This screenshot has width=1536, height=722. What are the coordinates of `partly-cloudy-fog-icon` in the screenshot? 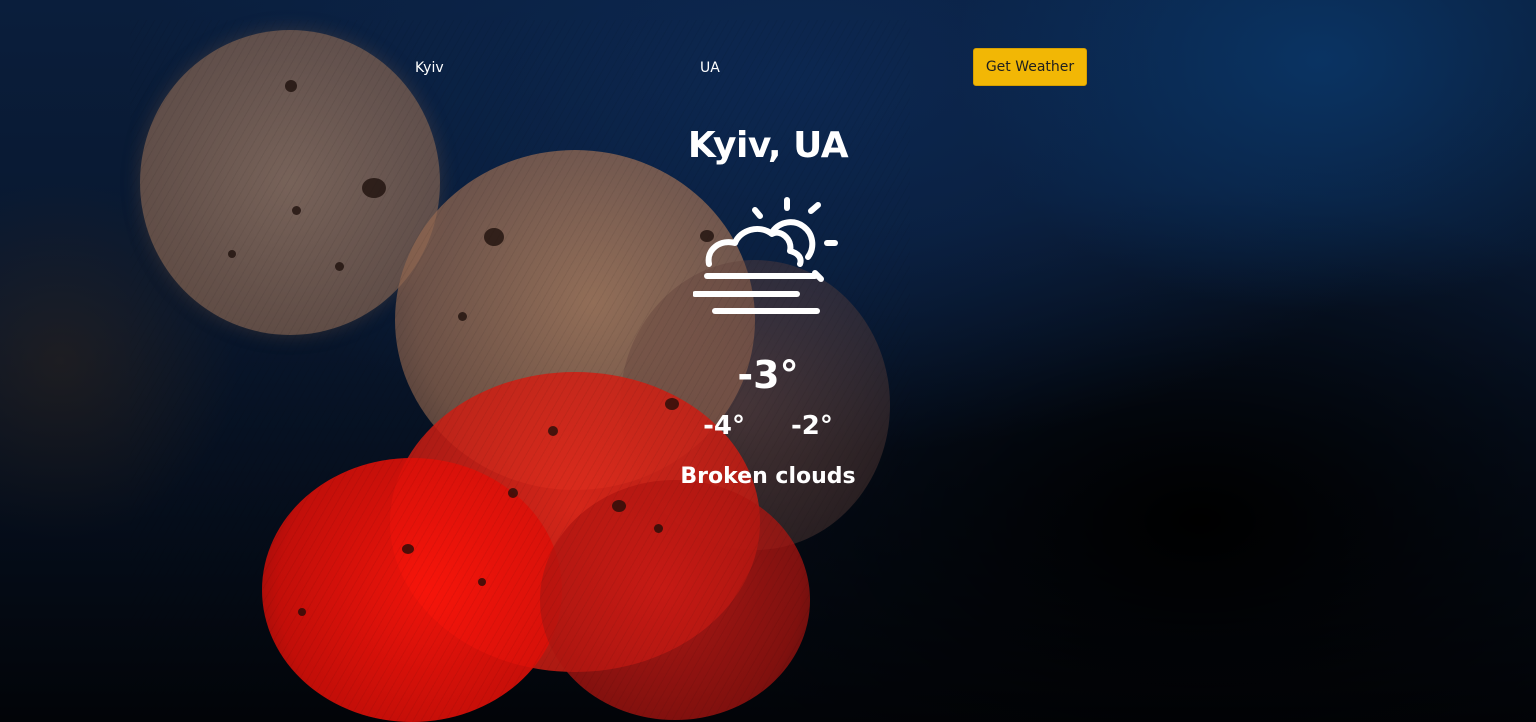 It's located at (765, 255).